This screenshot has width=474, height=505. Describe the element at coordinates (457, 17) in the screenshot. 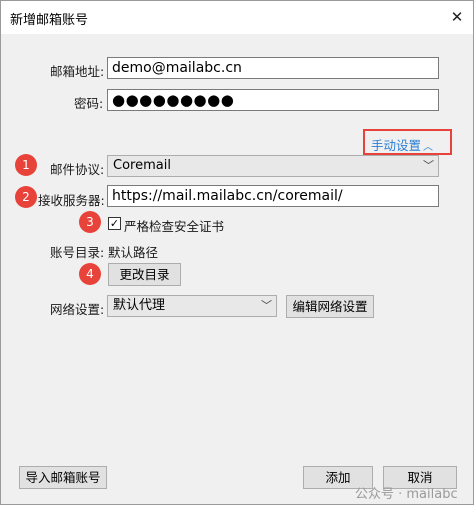

I see `close-icon: ✕` at that location.